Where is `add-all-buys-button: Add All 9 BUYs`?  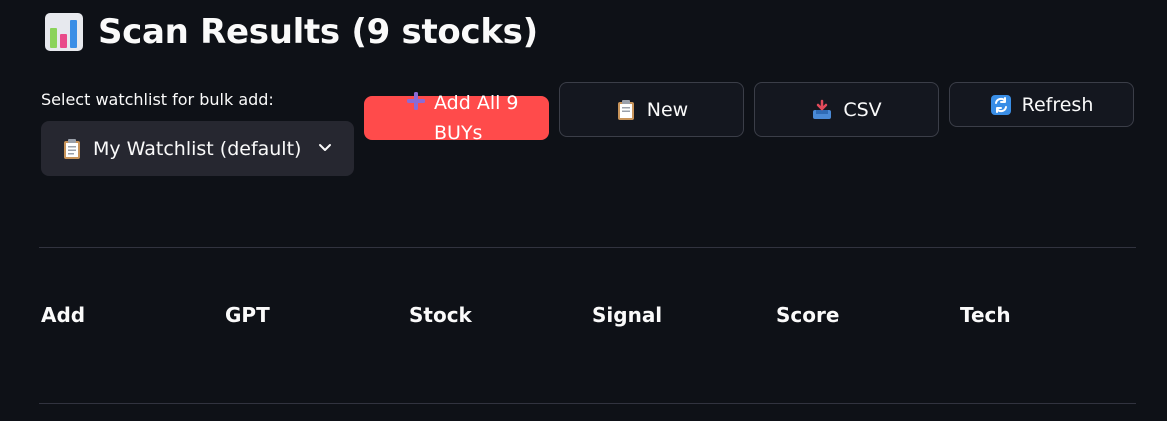 add-all-buys-button: Add All 9 BUYs is located at coordinates (456, 118).